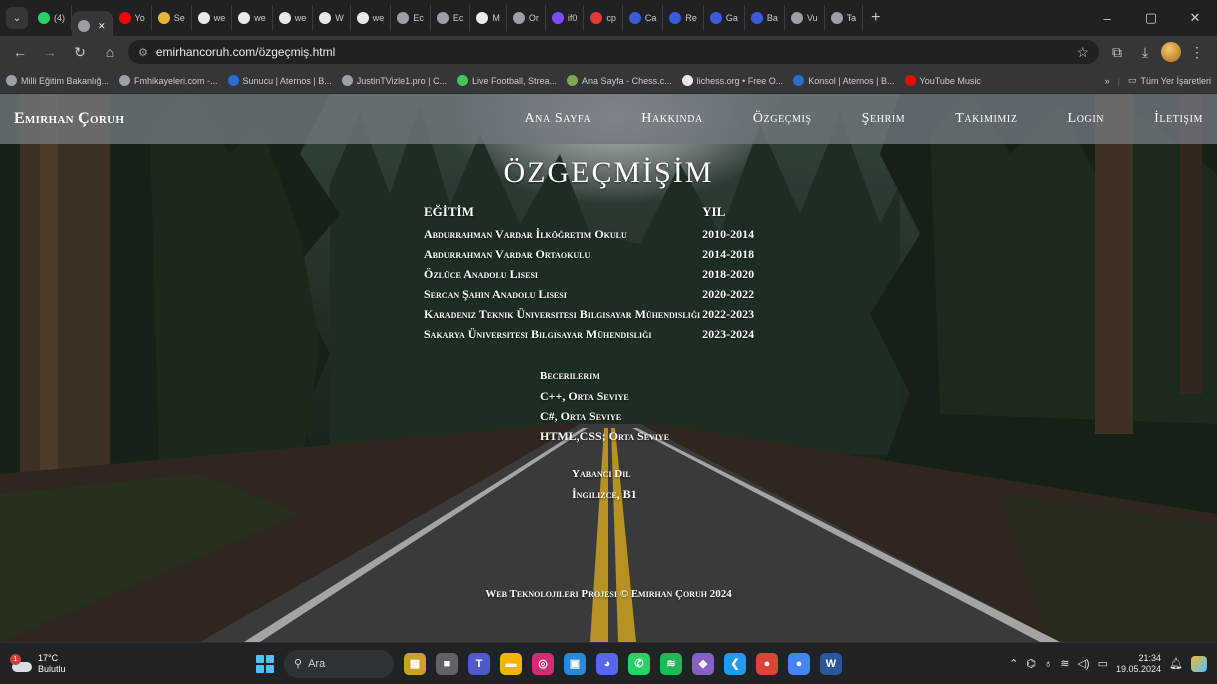 The image size is (1217, 684). What do you see at coordinates (172, 18) in the screenshot?
I see `browser-tab: Se` at bounding box center [172, 18].